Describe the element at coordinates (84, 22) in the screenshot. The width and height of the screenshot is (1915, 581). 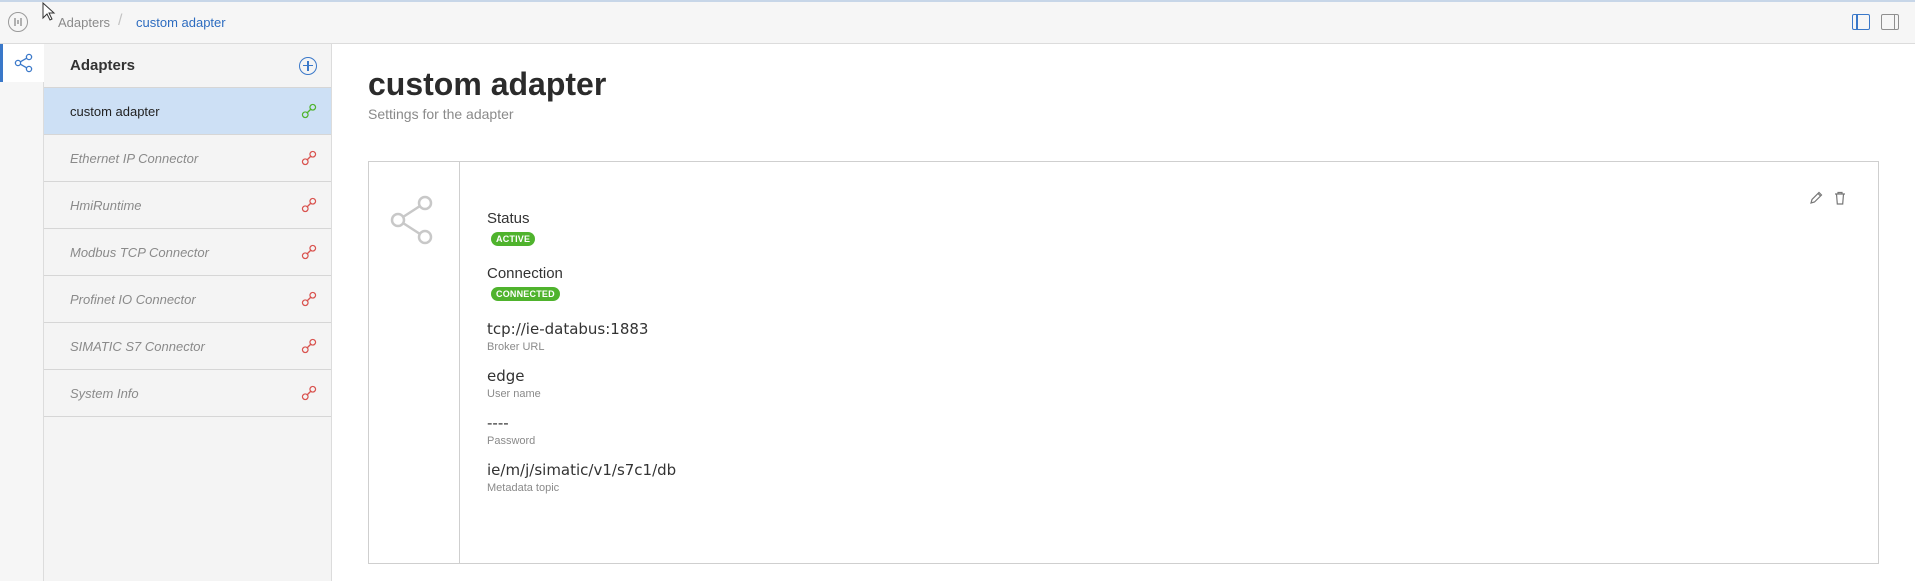
I see `breadcrumb-root: Adapters` at that location.